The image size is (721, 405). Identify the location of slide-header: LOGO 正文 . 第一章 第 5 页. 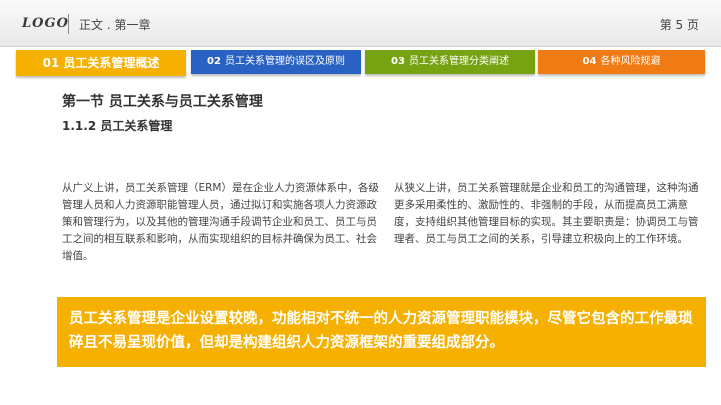
(360, 23).